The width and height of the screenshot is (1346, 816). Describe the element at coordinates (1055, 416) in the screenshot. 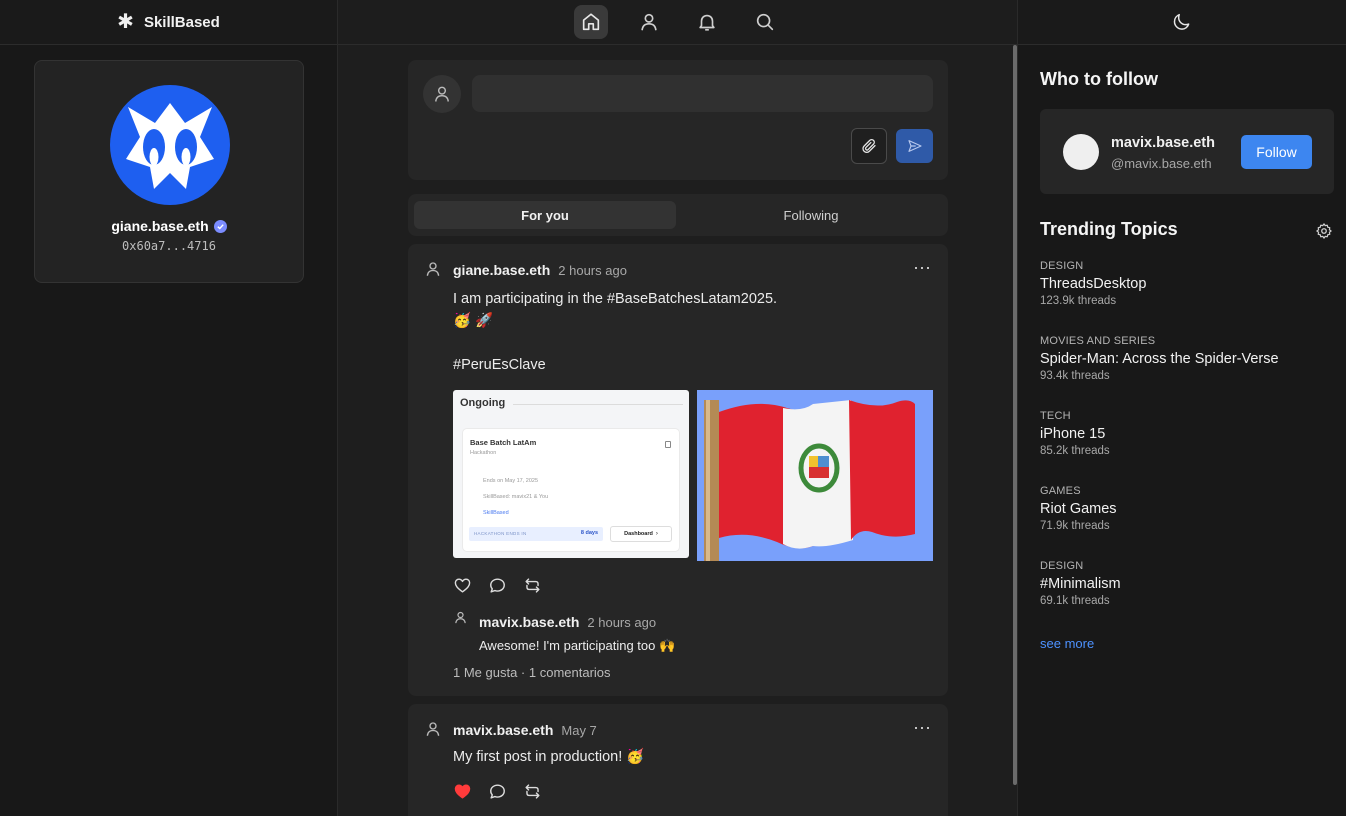

I see `topic-category: TECH` at that location.